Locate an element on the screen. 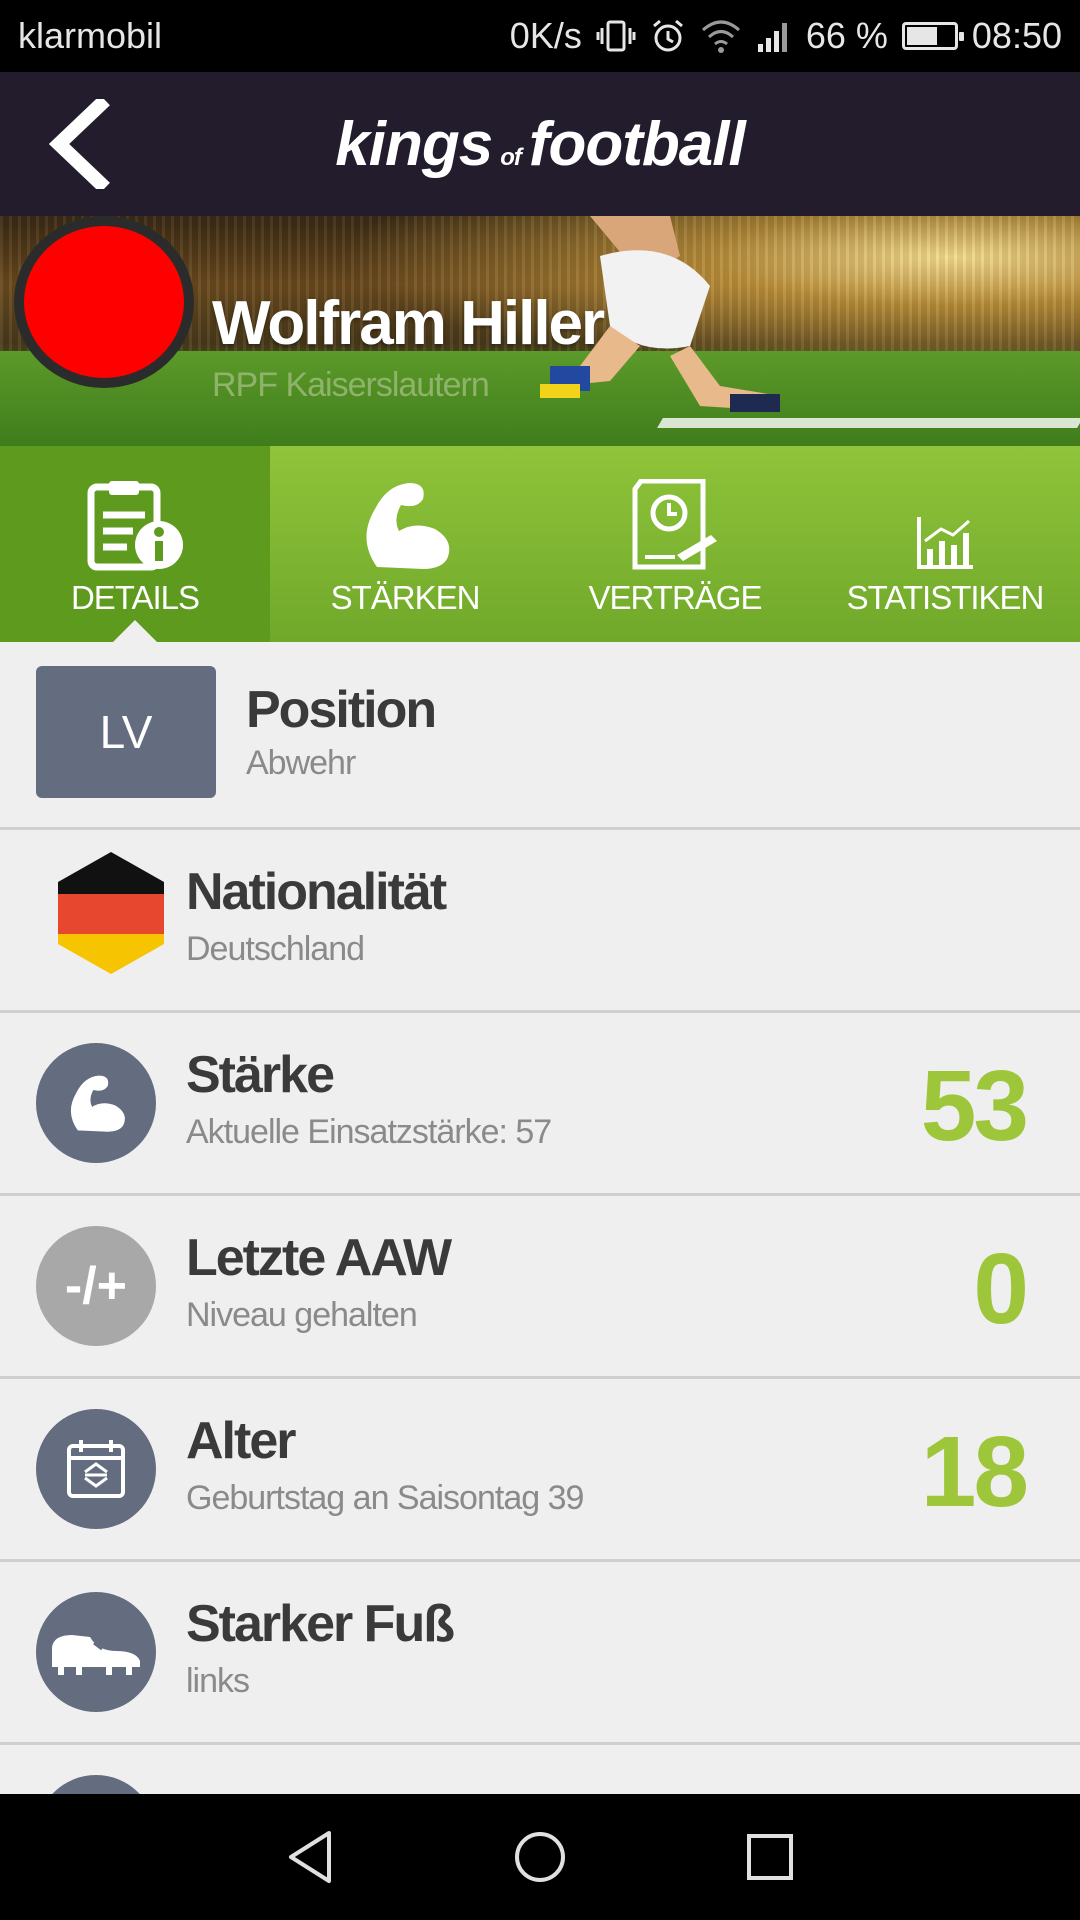 Image resolution: width=1080 pixels, height=1920 pixels. foot-subtitle: links is located at coordinates (218, 1681).